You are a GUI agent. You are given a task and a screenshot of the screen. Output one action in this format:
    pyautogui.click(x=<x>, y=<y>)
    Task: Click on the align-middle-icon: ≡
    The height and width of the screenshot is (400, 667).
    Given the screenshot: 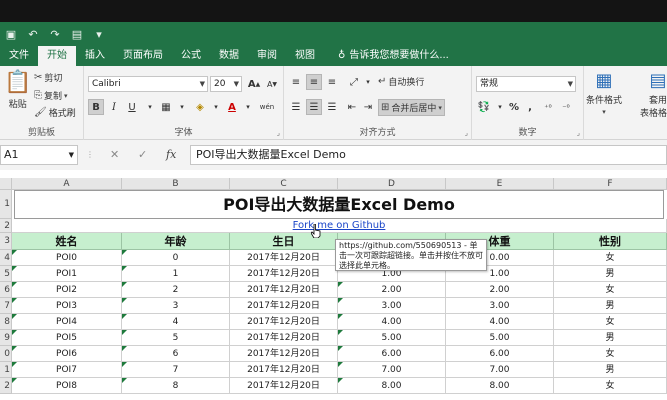 What is the action you would take?
    pyautogui.click(x=314, y=82)
    